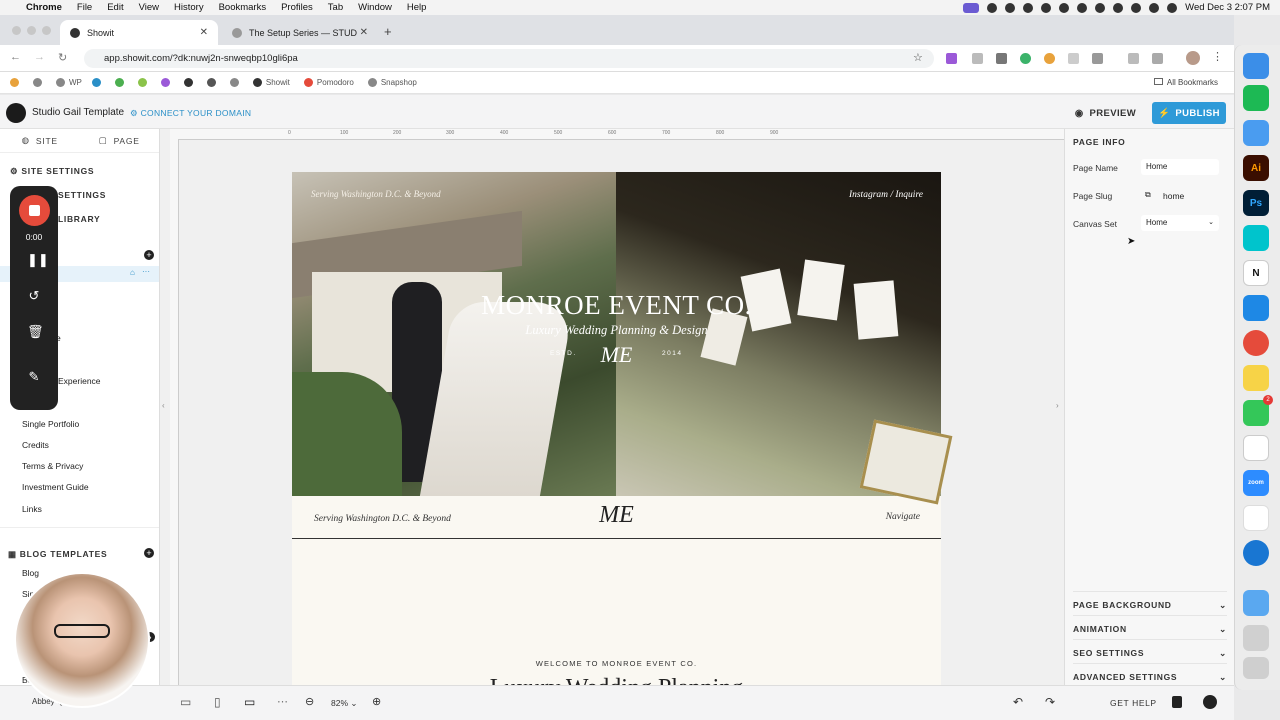  What do you see at coordinates (16, 113) in the screenshot?
I see `showit-logo-icon` at bounding box center [16, 113].